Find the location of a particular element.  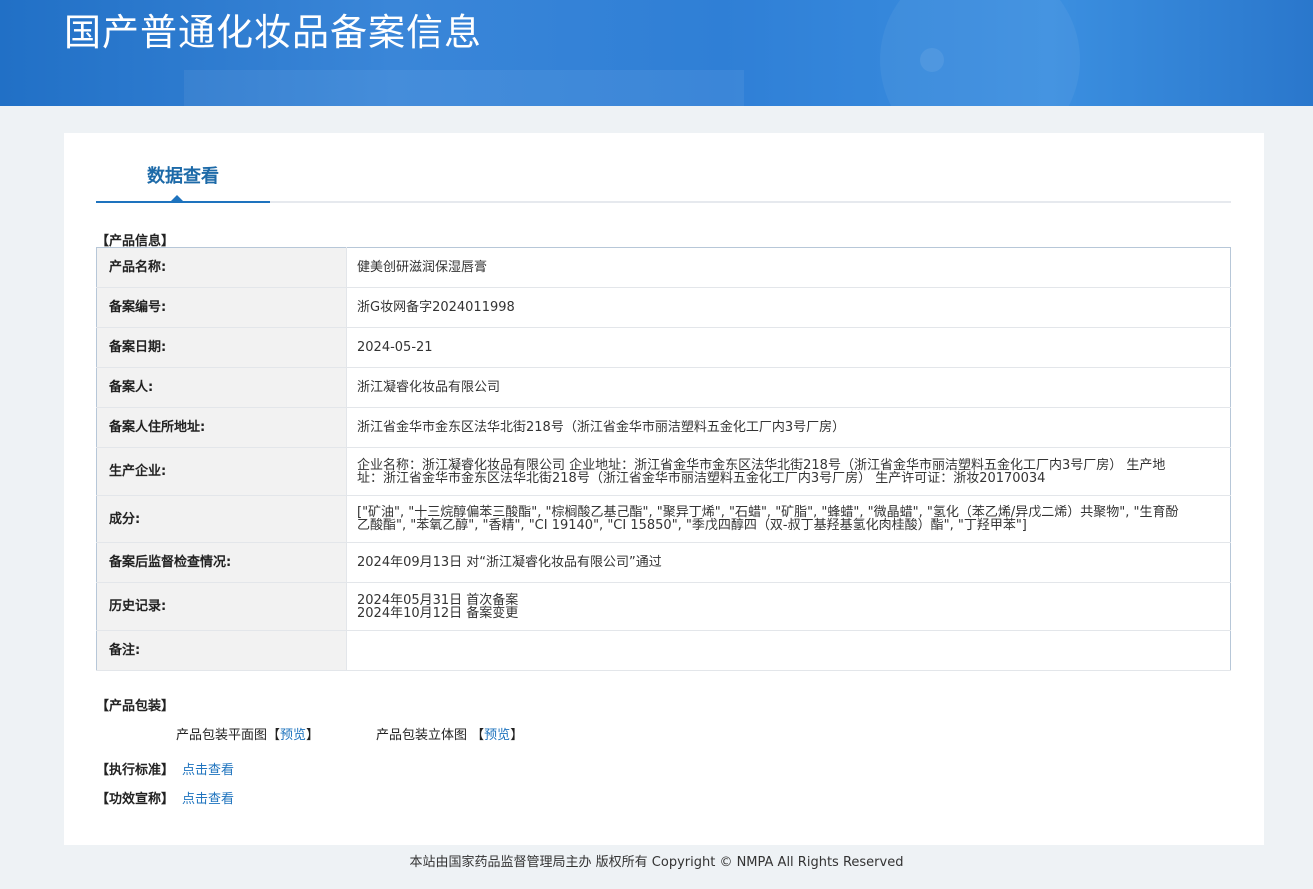

table-row: 备案后监督检查情况: 2024年09月13日 对“浙江凝睿化妆品有限公司”通过 is located at coordinates (663, 562).